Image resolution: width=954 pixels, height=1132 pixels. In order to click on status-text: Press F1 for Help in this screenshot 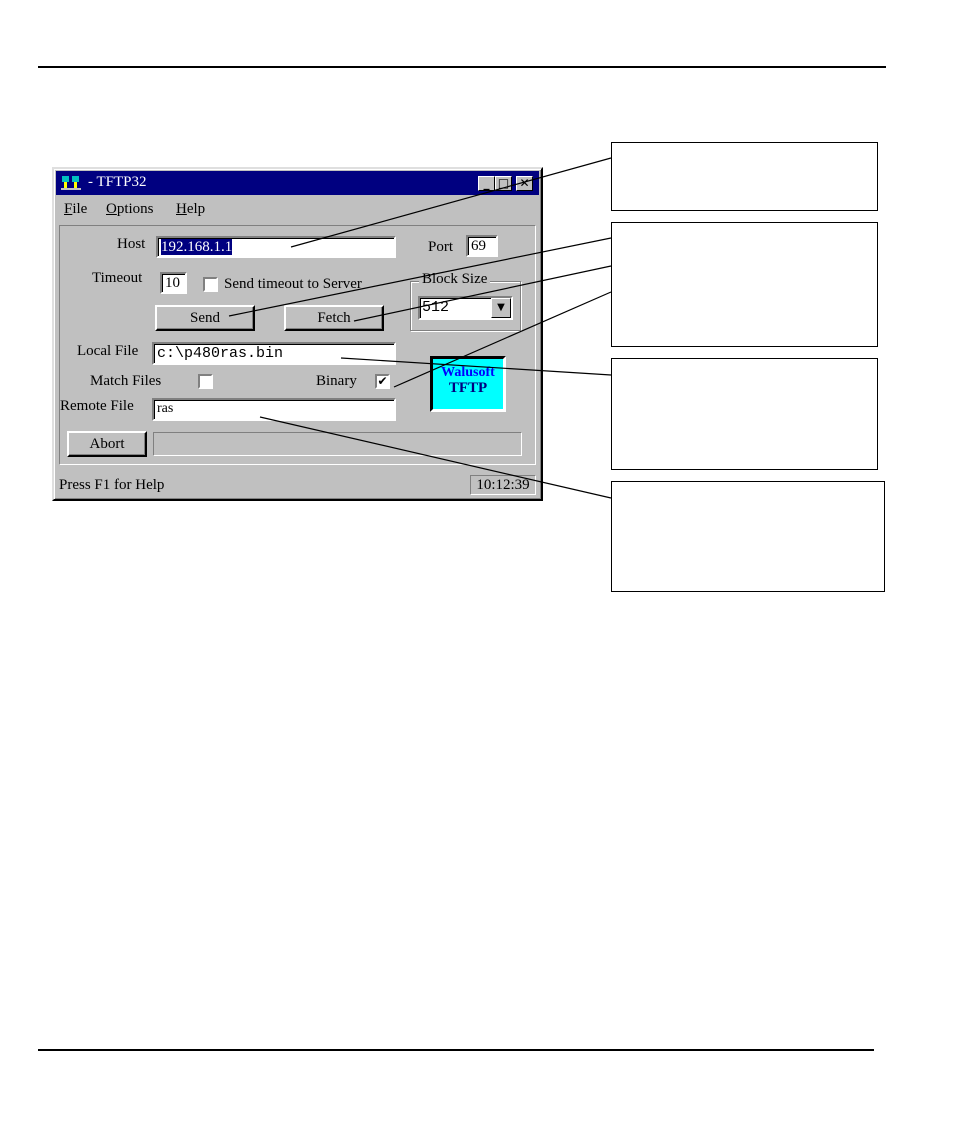, I will do `click(112, 485)`.